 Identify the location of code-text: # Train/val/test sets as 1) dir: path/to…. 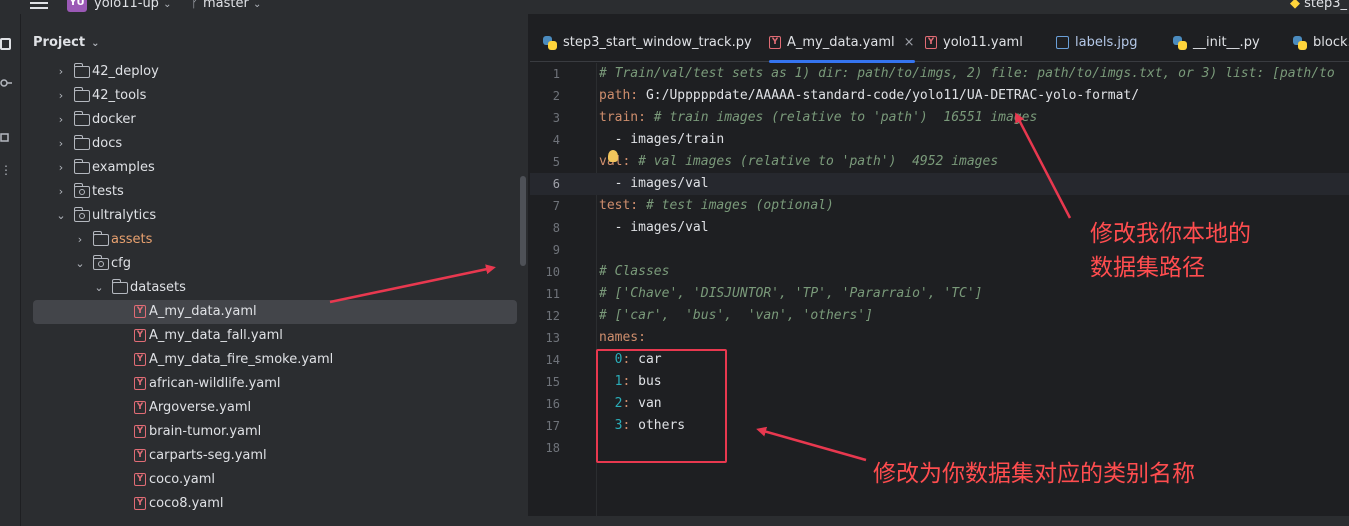
(967, 73).